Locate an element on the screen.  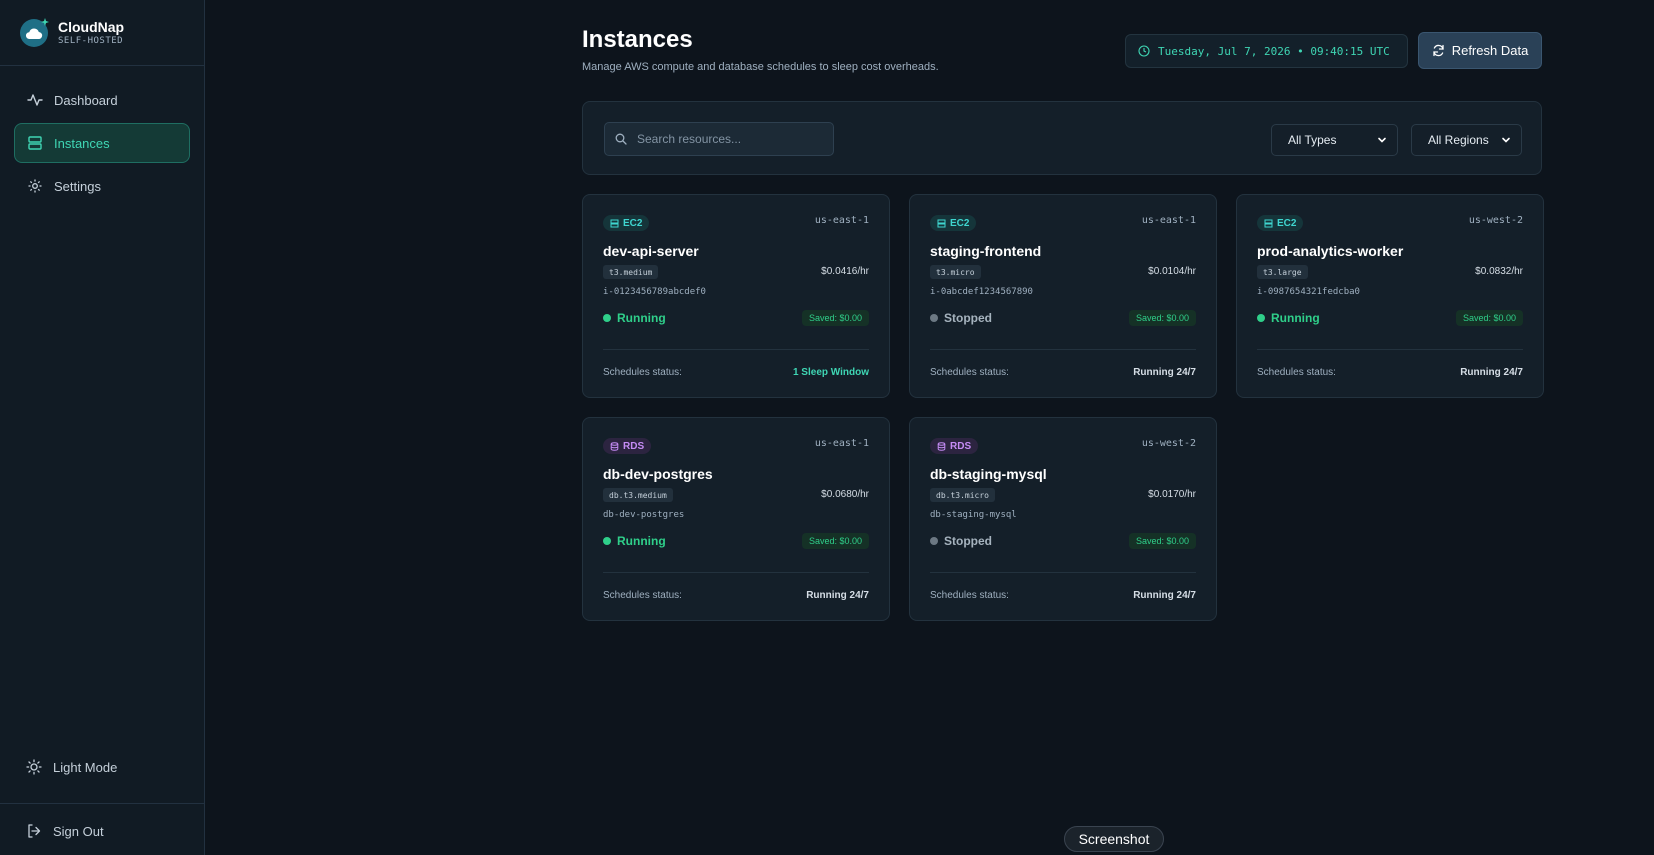
signout-section: Sign Out is located at coordinates (102, 829).